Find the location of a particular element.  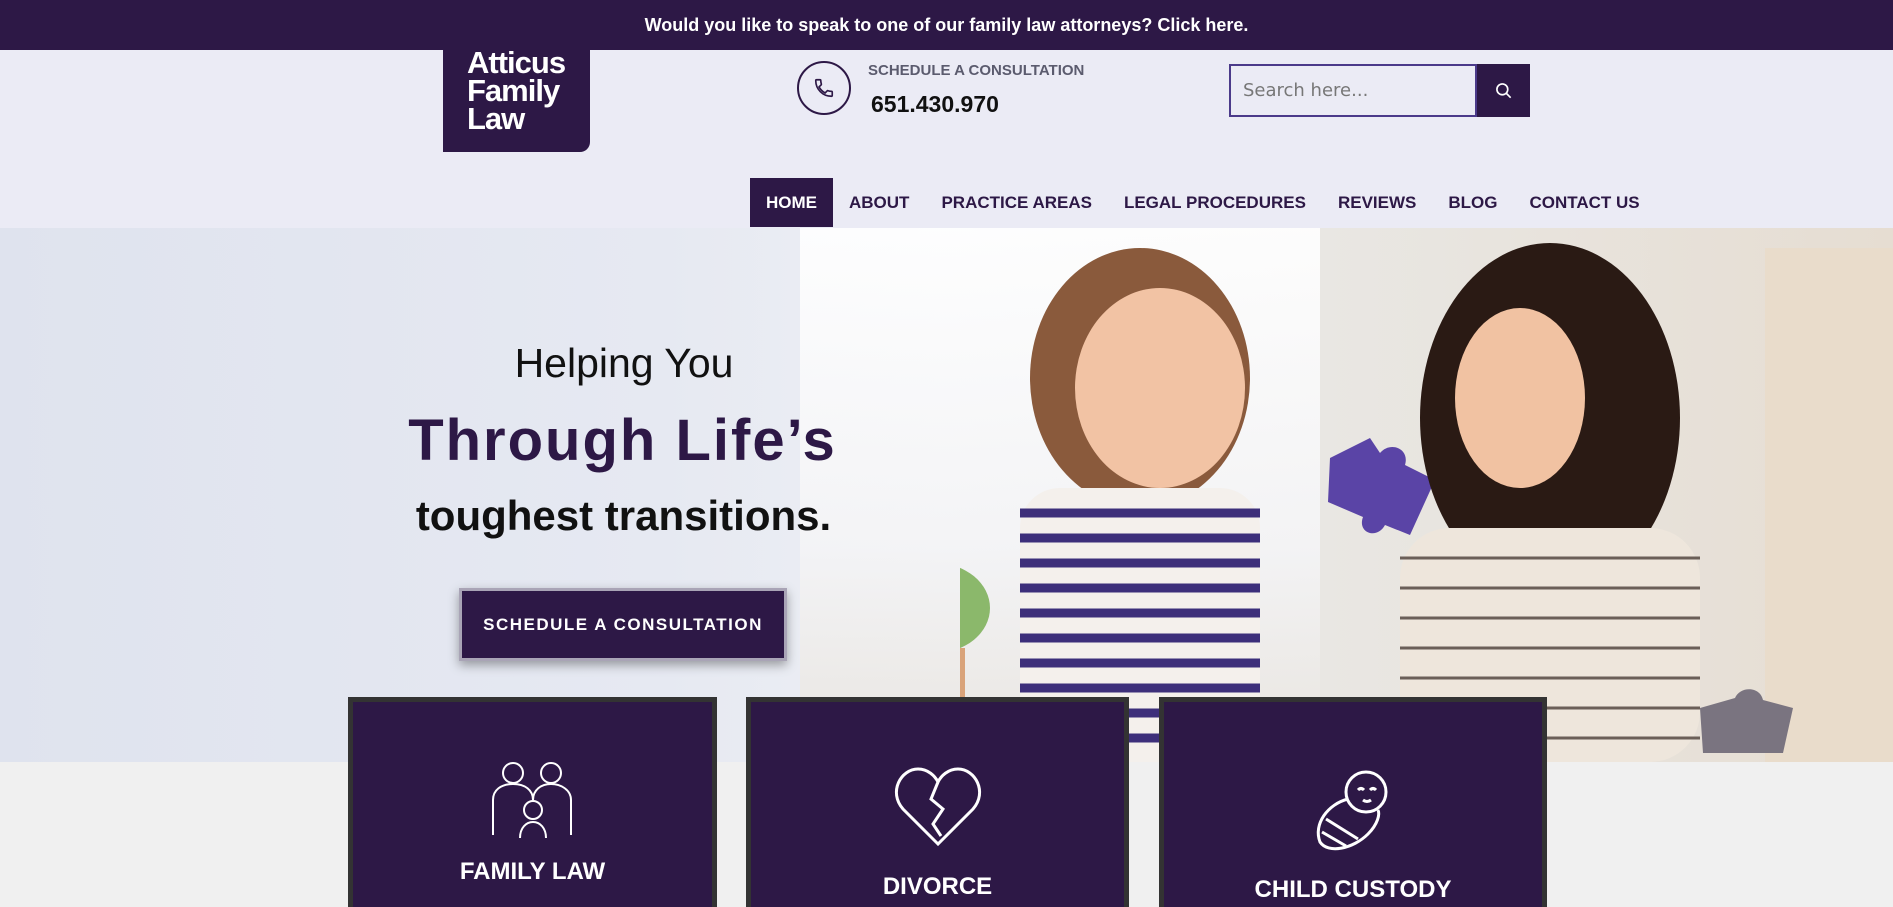

nav-reviews: REVIEWS is located at coordinates (1377, 202).